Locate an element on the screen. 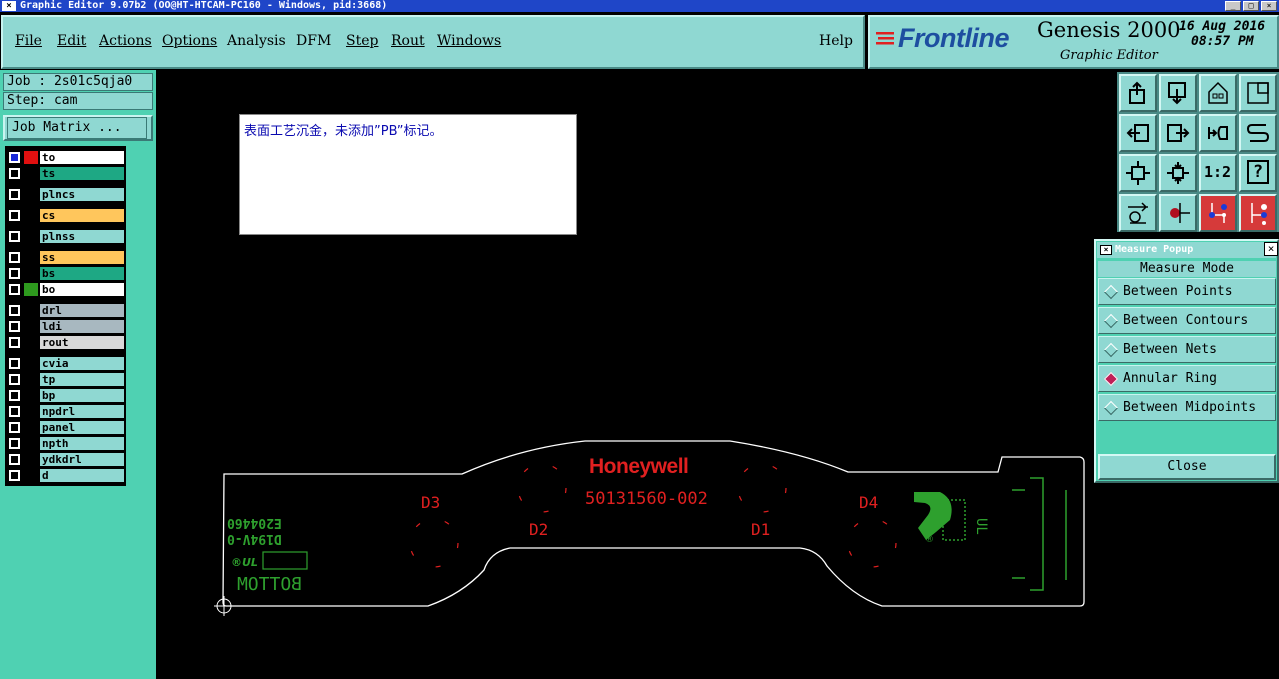 The image size is (1279, 679). snap-button is located at coordinates (1178, 213).